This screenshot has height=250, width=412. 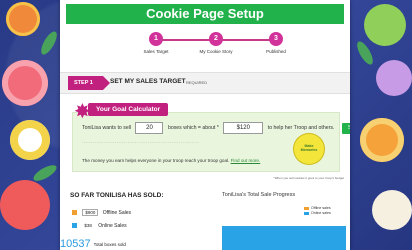 I want to click on step-header-bar: STEP 1 SET MY SALES TARGET REQUIRED, so click(x=205, y=83).